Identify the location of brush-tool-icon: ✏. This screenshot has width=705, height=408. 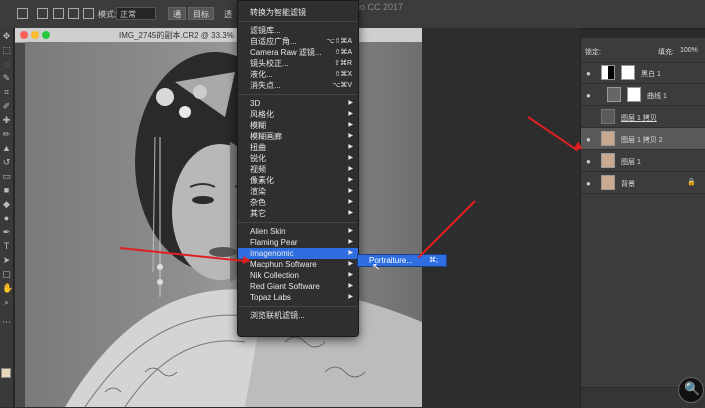
(6, 134).